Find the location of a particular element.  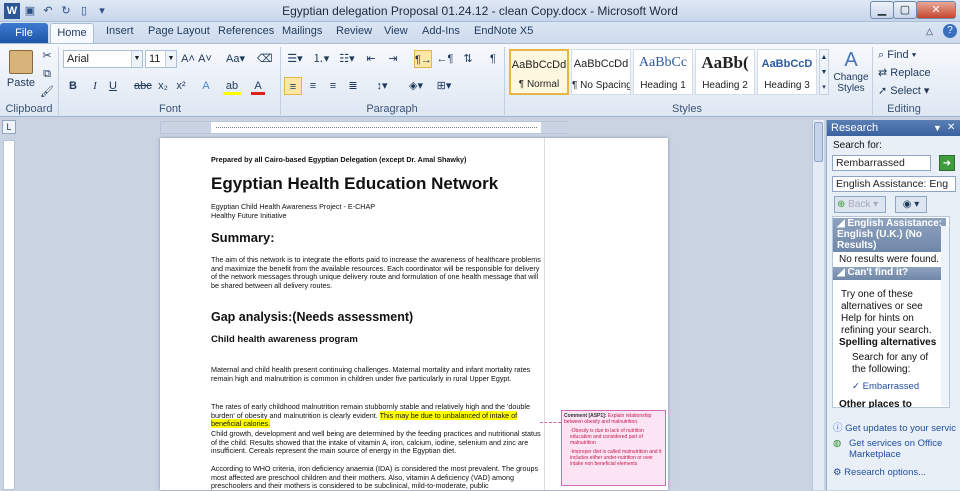

scrollbar-thumb is located at coordinates (818, 142).